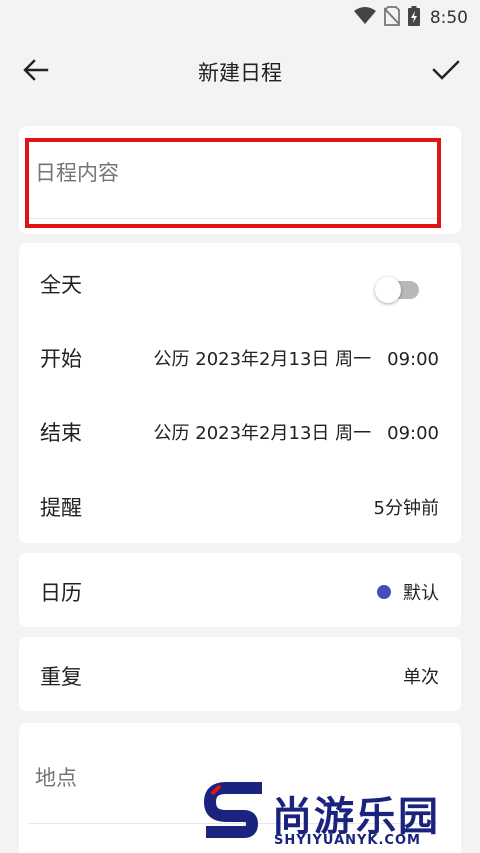 Image resolution: width=480 pixels, height=853 pixels. Describe the element at coordinates (388, 290) in the screenshot. I see `toggle-thumb` at that location.